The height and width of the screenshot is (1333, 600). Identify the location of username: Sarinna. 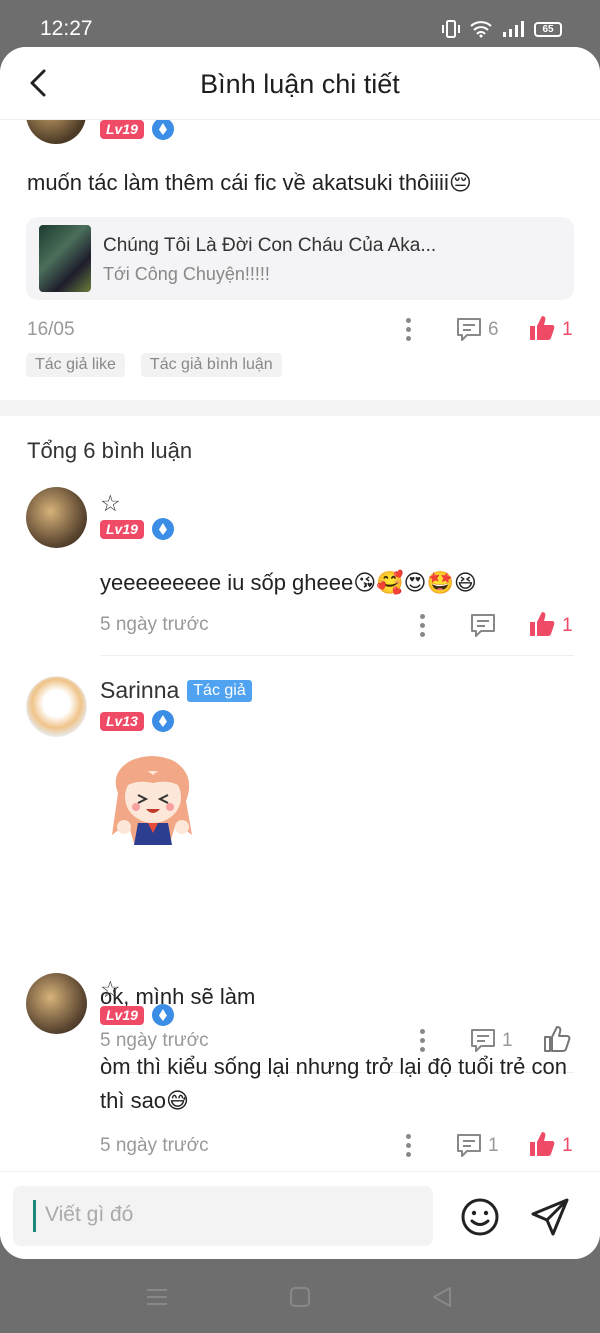
(139, 690).